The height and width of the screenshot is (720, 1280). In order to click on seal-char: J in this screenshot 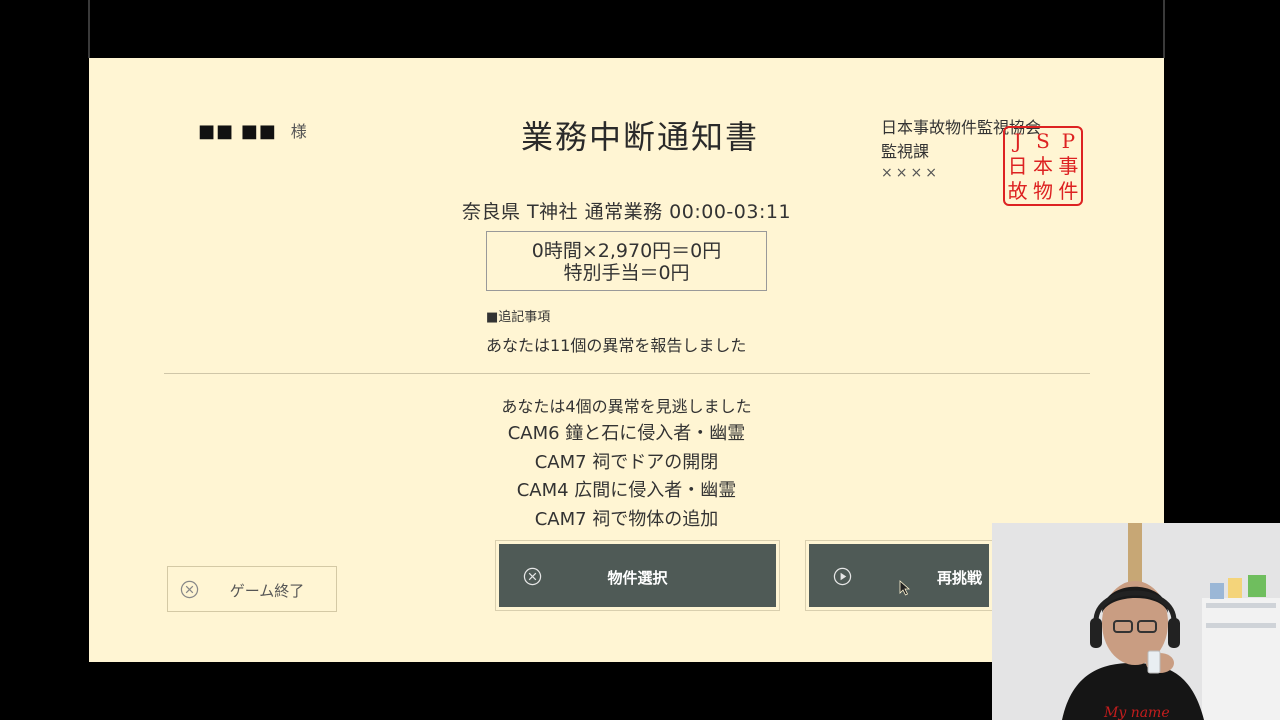, I will do `click(1017, 140)`.